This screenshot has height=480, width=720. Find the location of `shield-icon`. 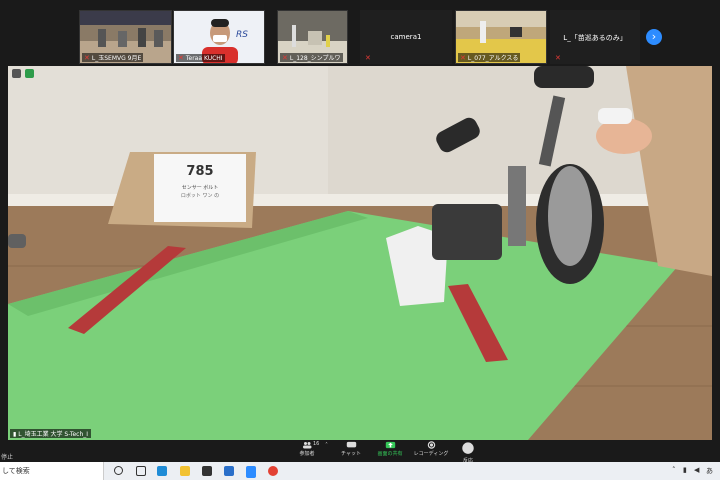

shield-icon is located at coordinates (29, 73).